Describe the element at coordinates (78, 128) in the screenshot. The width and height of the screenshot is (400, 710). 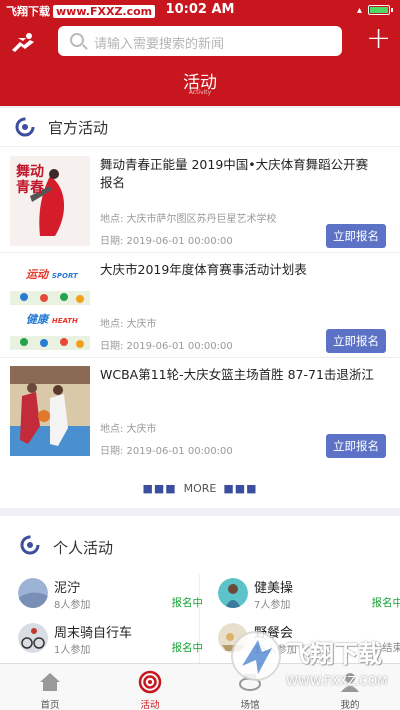
I see `section-title: 官方活动` at that location.